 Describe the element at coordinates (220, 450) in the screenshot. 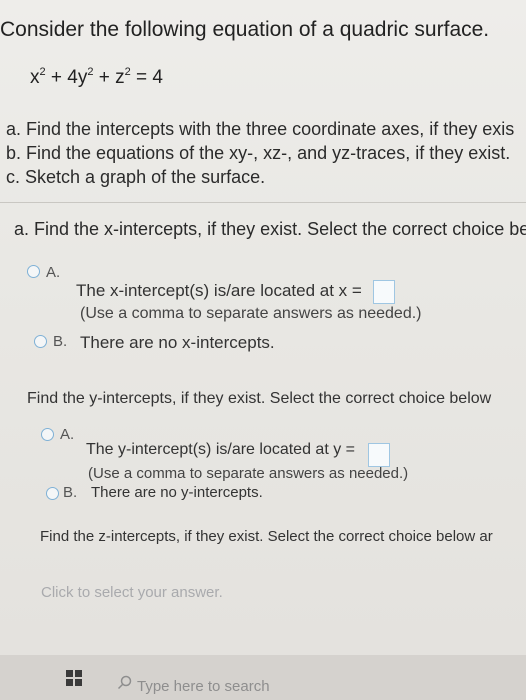

I see `y-option-a-text: The y-intercept(s) is/are located at y =` at that location.